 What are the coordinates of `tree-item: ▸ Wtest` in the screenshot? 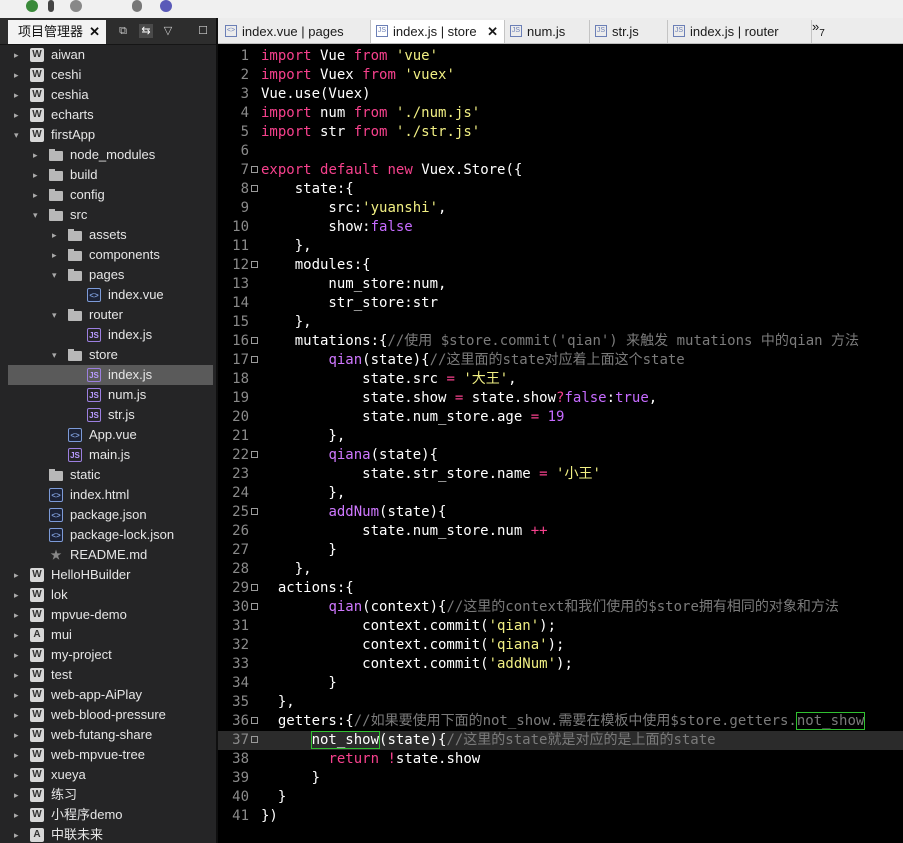 It's located at (110, 675).